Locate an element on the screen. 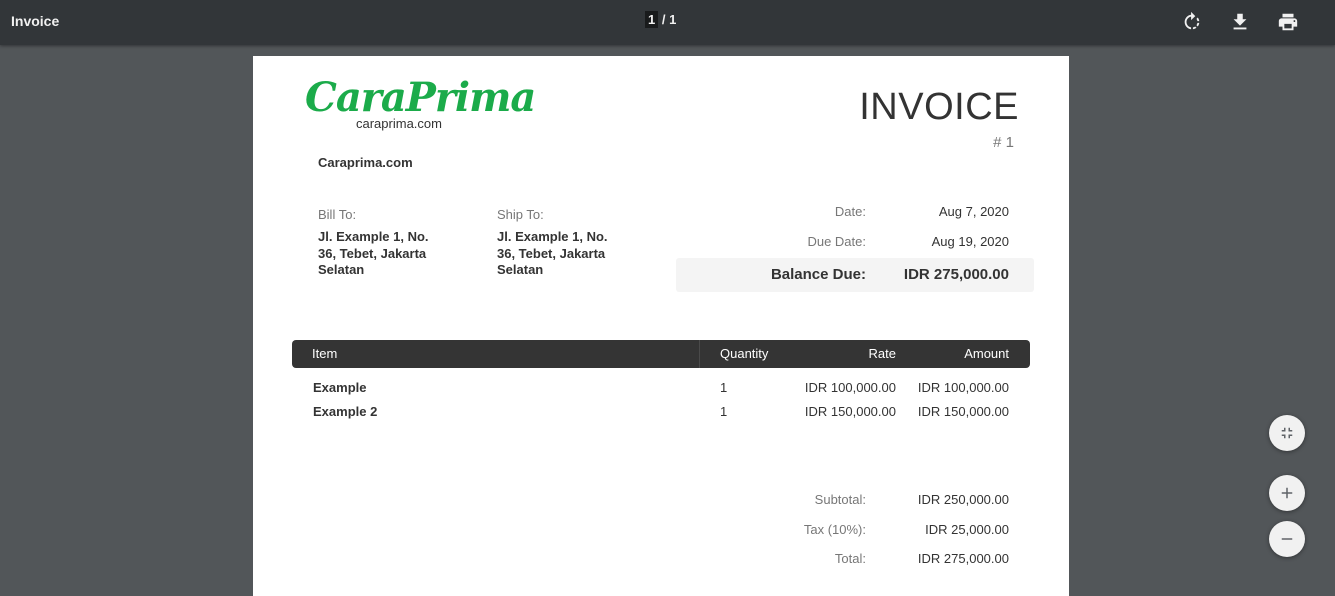 This screenshot has width=1335, height=596. zoom-in-icon is located at coordinates (1287, 493).